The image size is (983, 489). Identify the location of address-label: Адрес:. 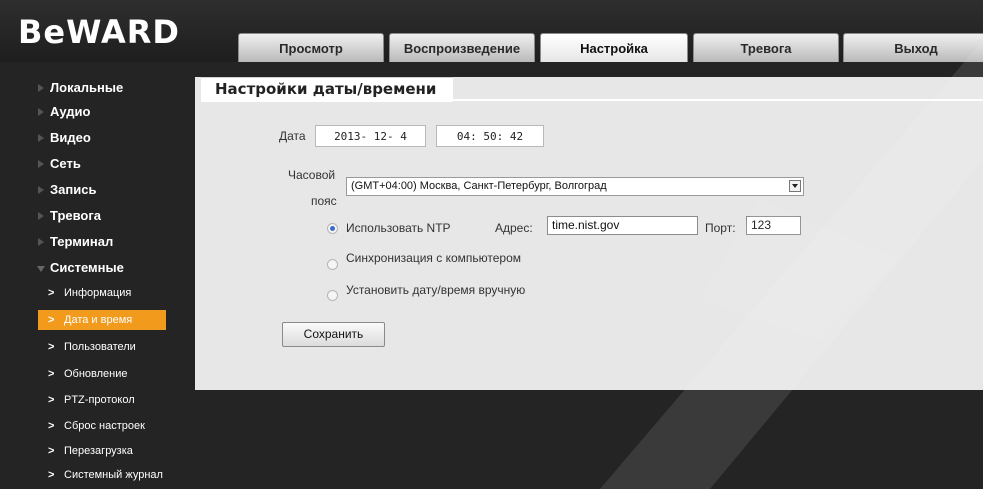
(514, 228).